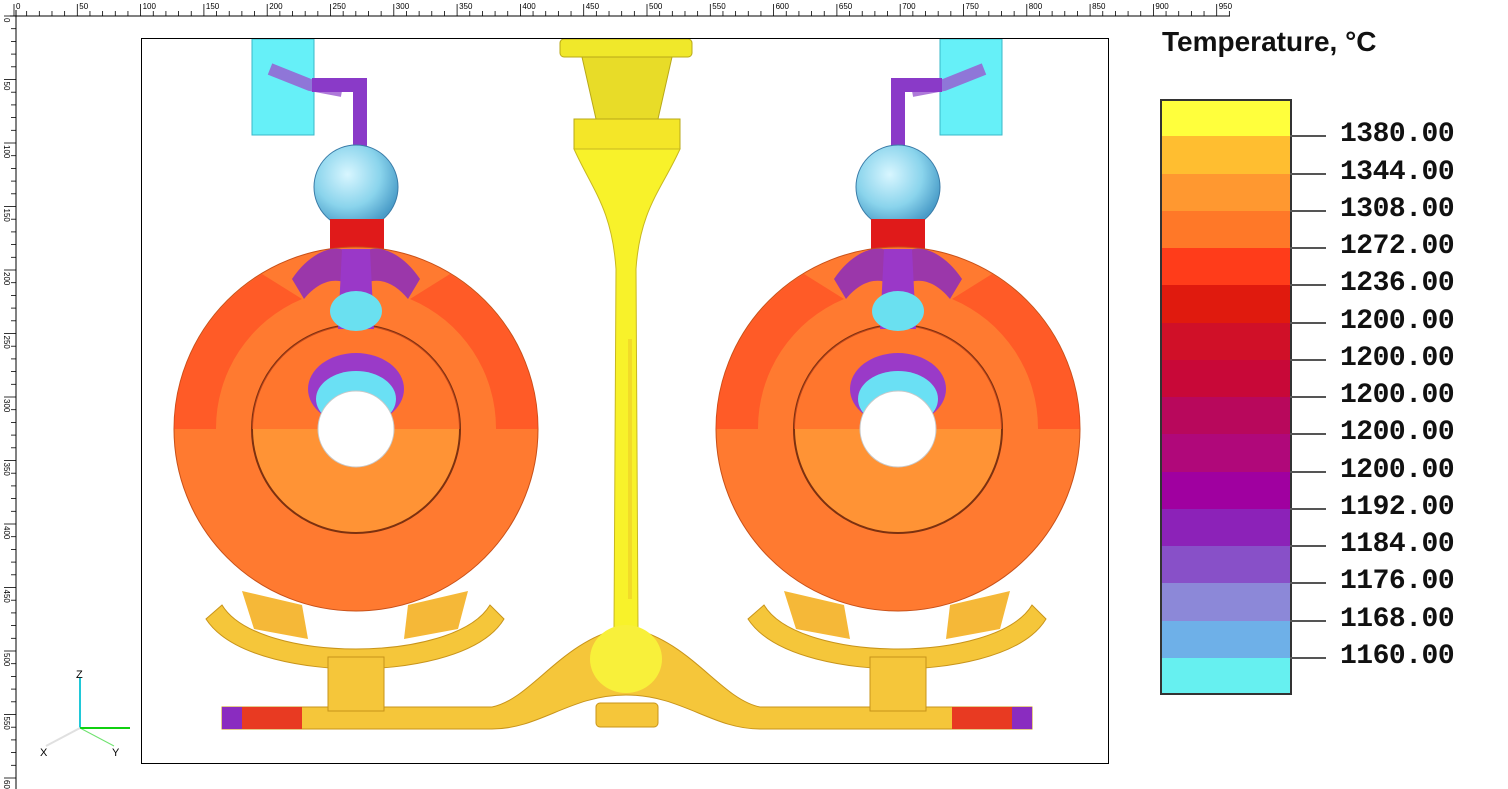 The image size is (1508, 789). Describe the element at coordinates (1397, 582) in the screenshot. I see `legend-label: 1176.00` at that location.